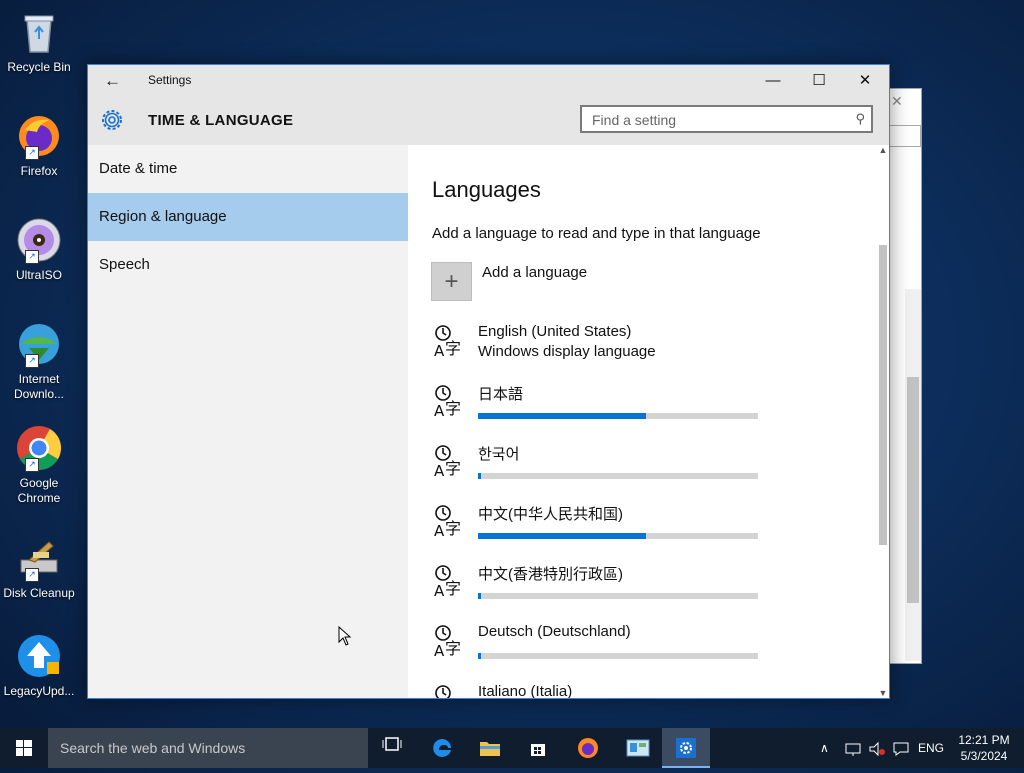 Image resolution: width=1024 pixels, height=773 pixels. Describe the element at coordinates (612, 690) in the screenshot. I see `language-item: A字 Italiano (Italia)` at that location.